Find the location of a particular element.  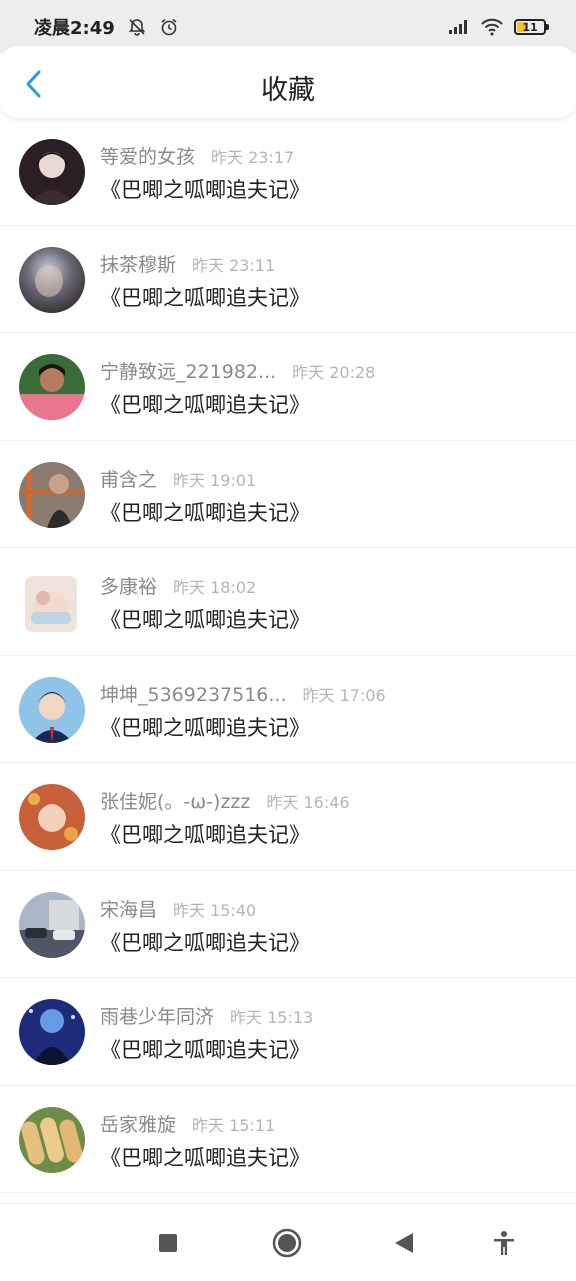

name-row: 甫含之 昨天 19:01 is located at coordinates (178, 478).